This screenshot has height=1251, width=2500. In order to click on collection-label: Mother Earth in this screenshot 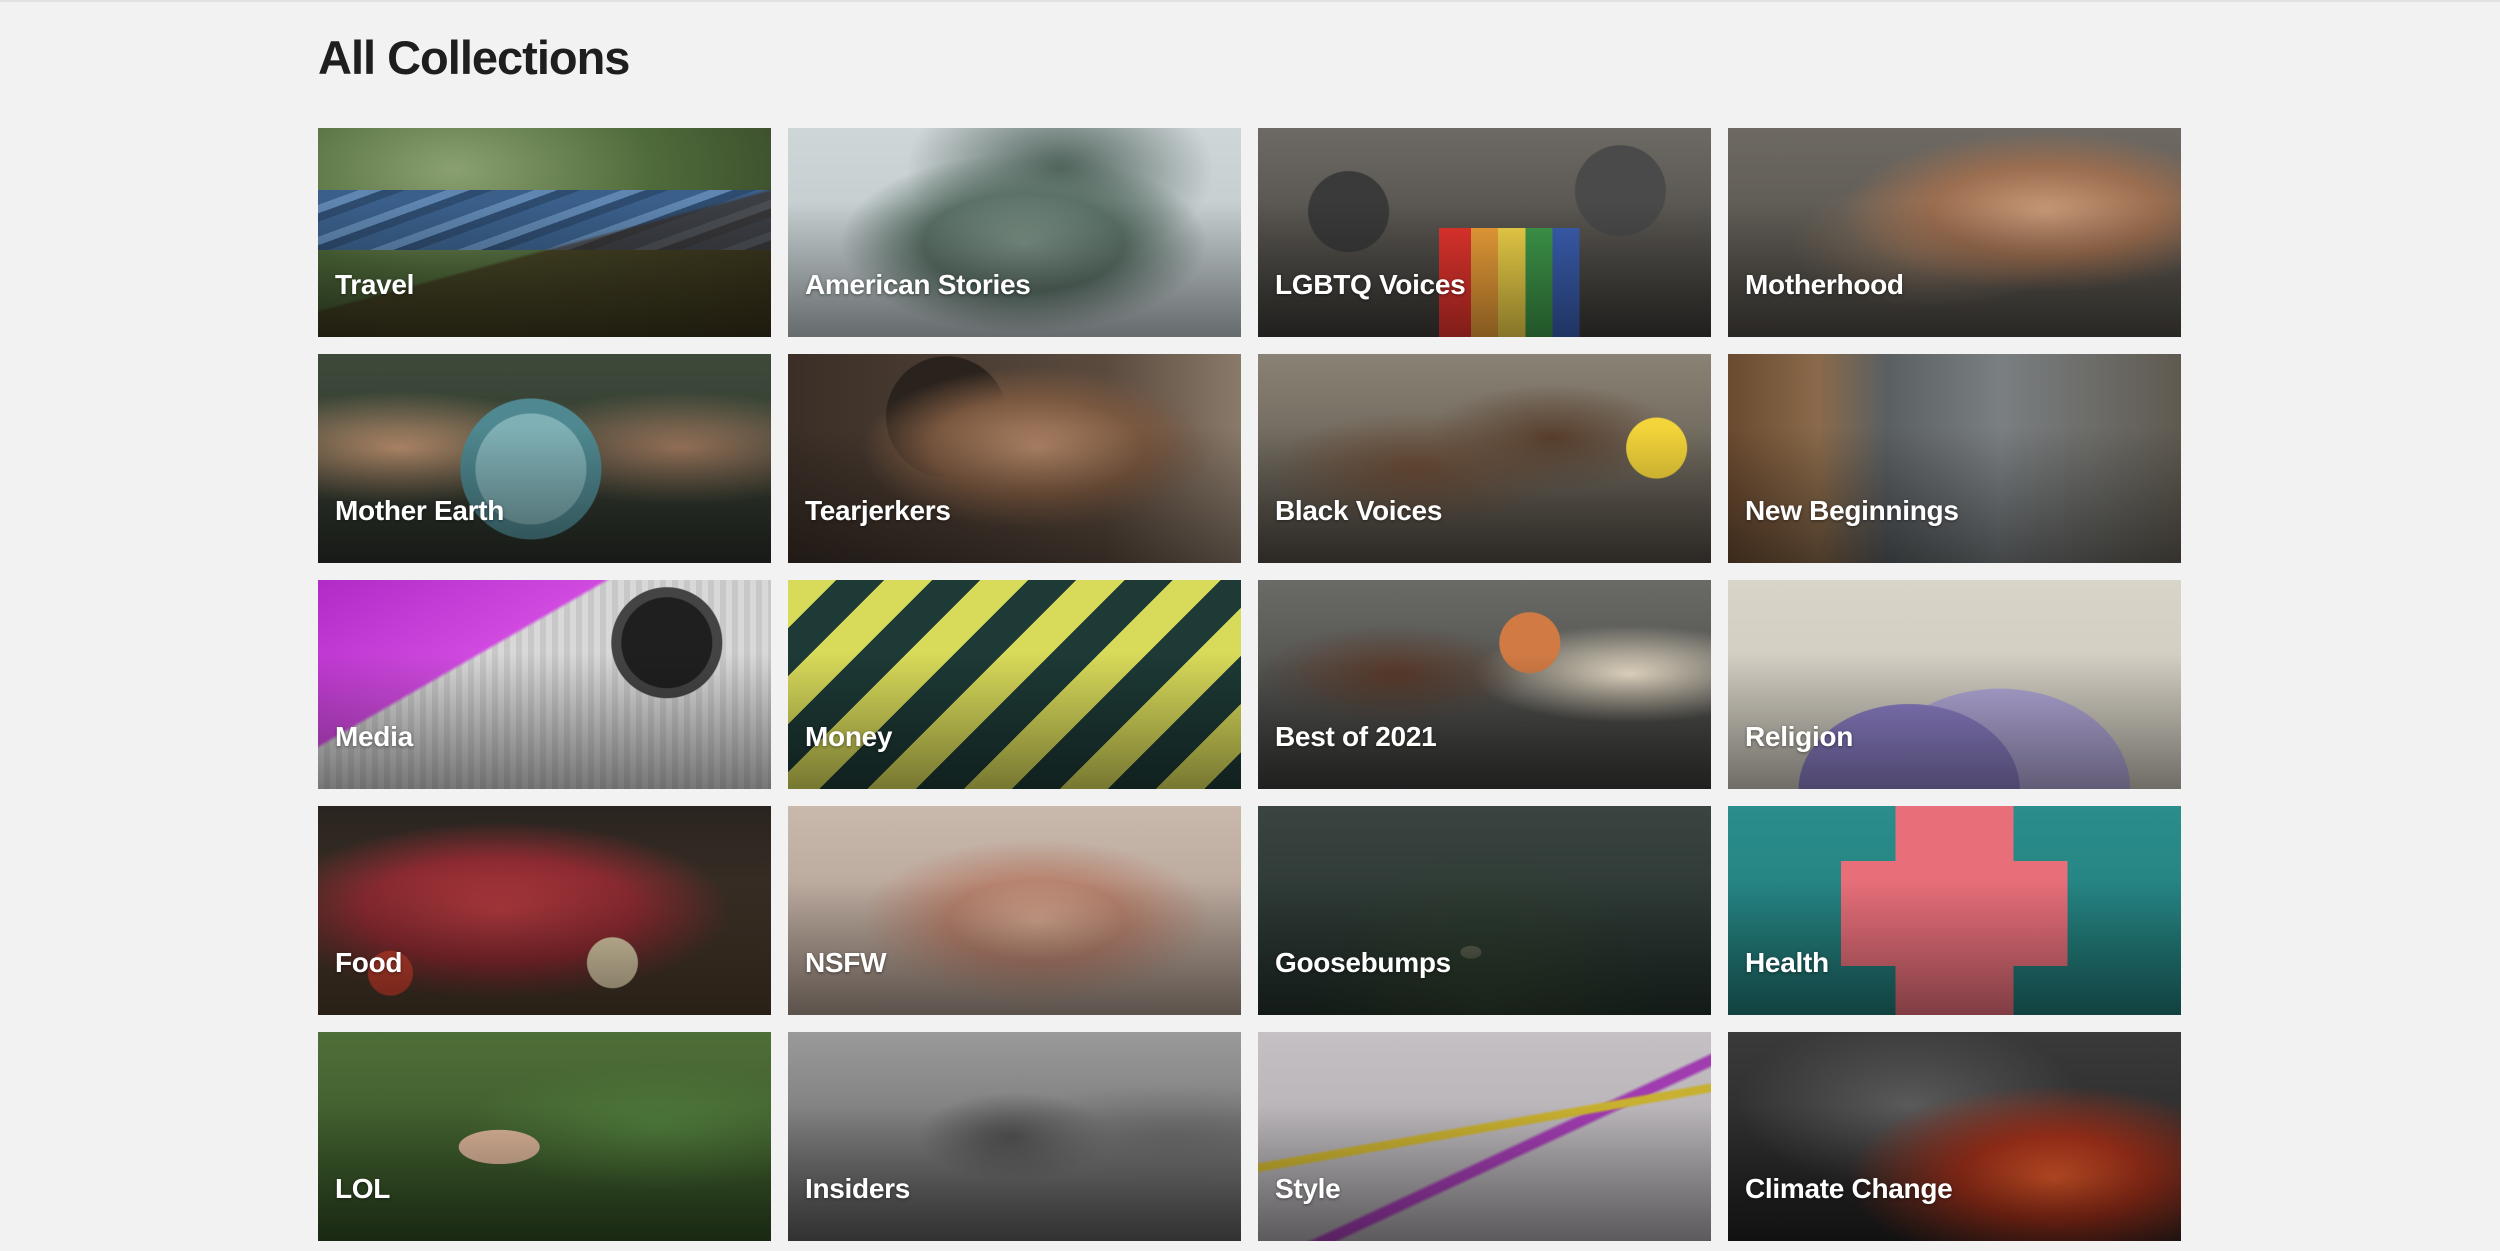, I will do `click(420, 510)`.